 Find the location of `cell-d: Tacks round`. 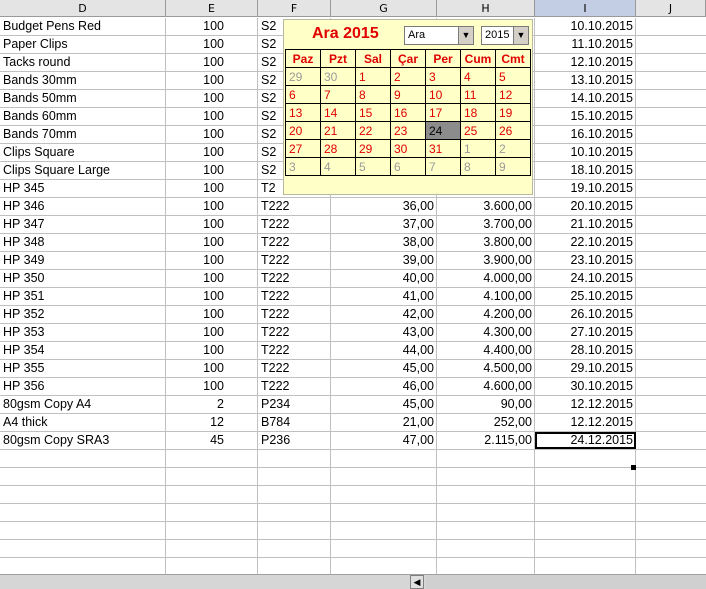

cell-d: Tacks round is located at coordinates (83, 62).